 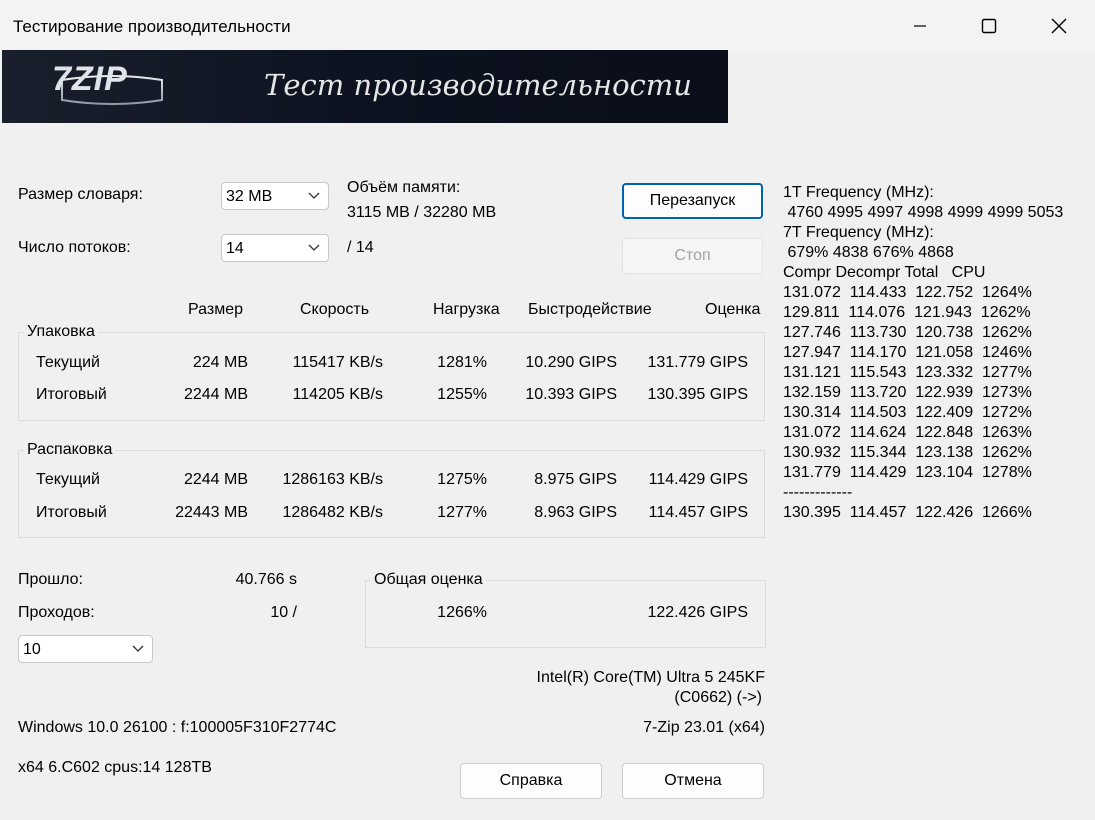 What do you see at coordinates (335, 309) in the screenshot?
I see `column-speed: Скорость` at bounding box center [335, 309].